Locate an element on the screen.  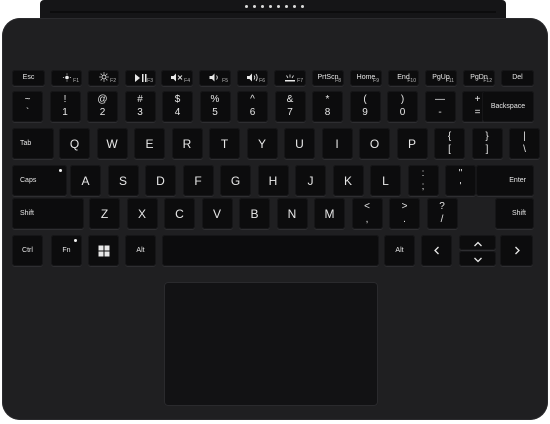
key-e: E is located at coordinates (149, 143).